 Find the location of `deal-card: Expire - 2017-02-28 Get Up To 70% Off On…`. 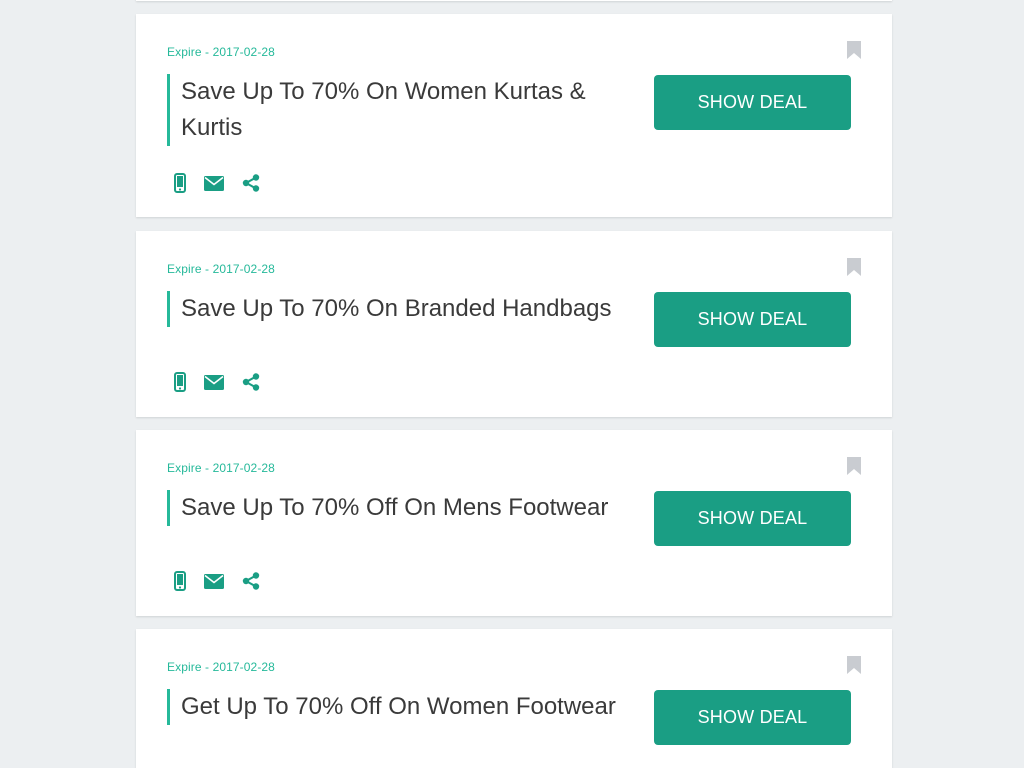

deal-card: Expire - 2017-02-28 Get Up To 70% Off On… is located at coordinates (514, 698).